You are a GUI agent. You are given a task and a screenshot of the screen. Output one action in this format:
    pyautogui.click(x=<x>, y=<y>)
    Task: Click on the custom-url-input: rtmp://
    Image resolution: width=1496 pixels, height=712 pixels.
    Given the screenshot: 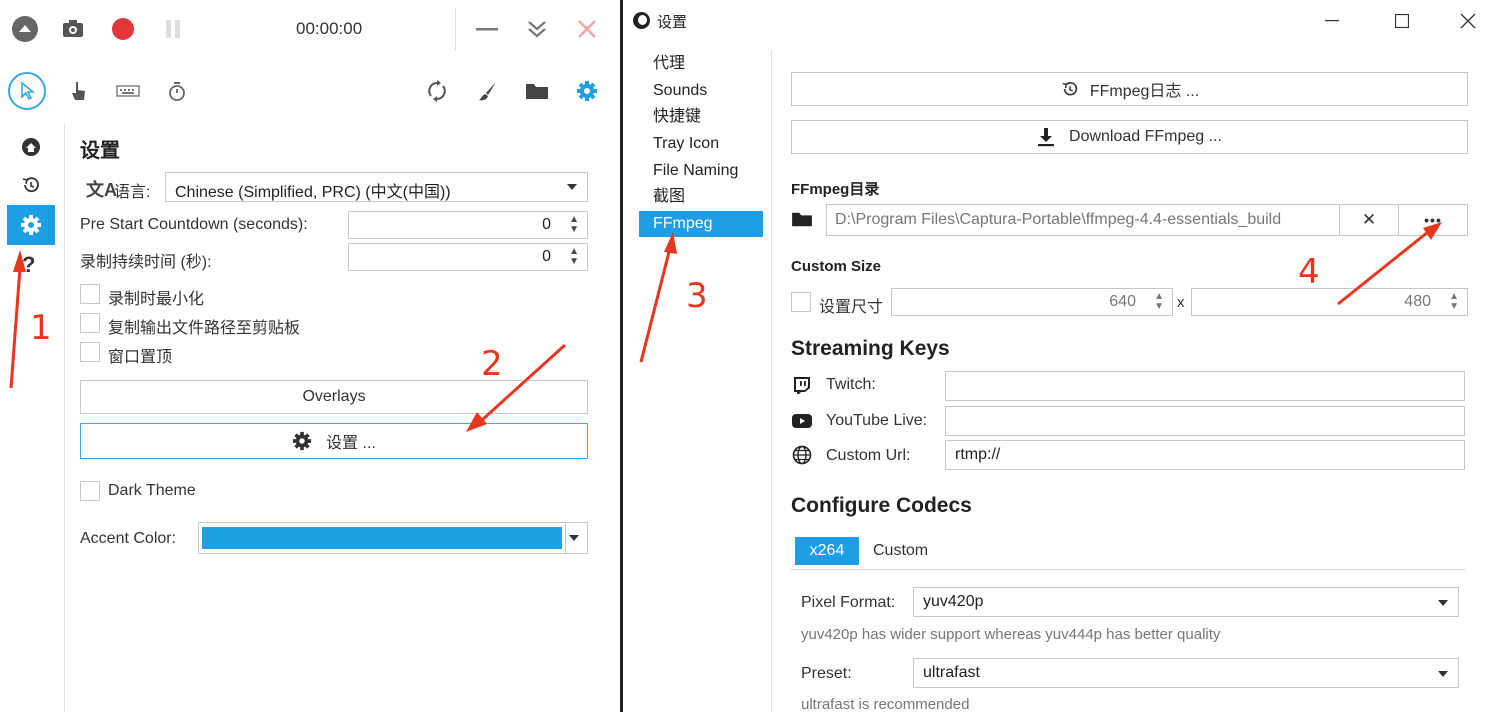 What is the action you would take?
    pyautogui.click(x=1205, y=455)
    